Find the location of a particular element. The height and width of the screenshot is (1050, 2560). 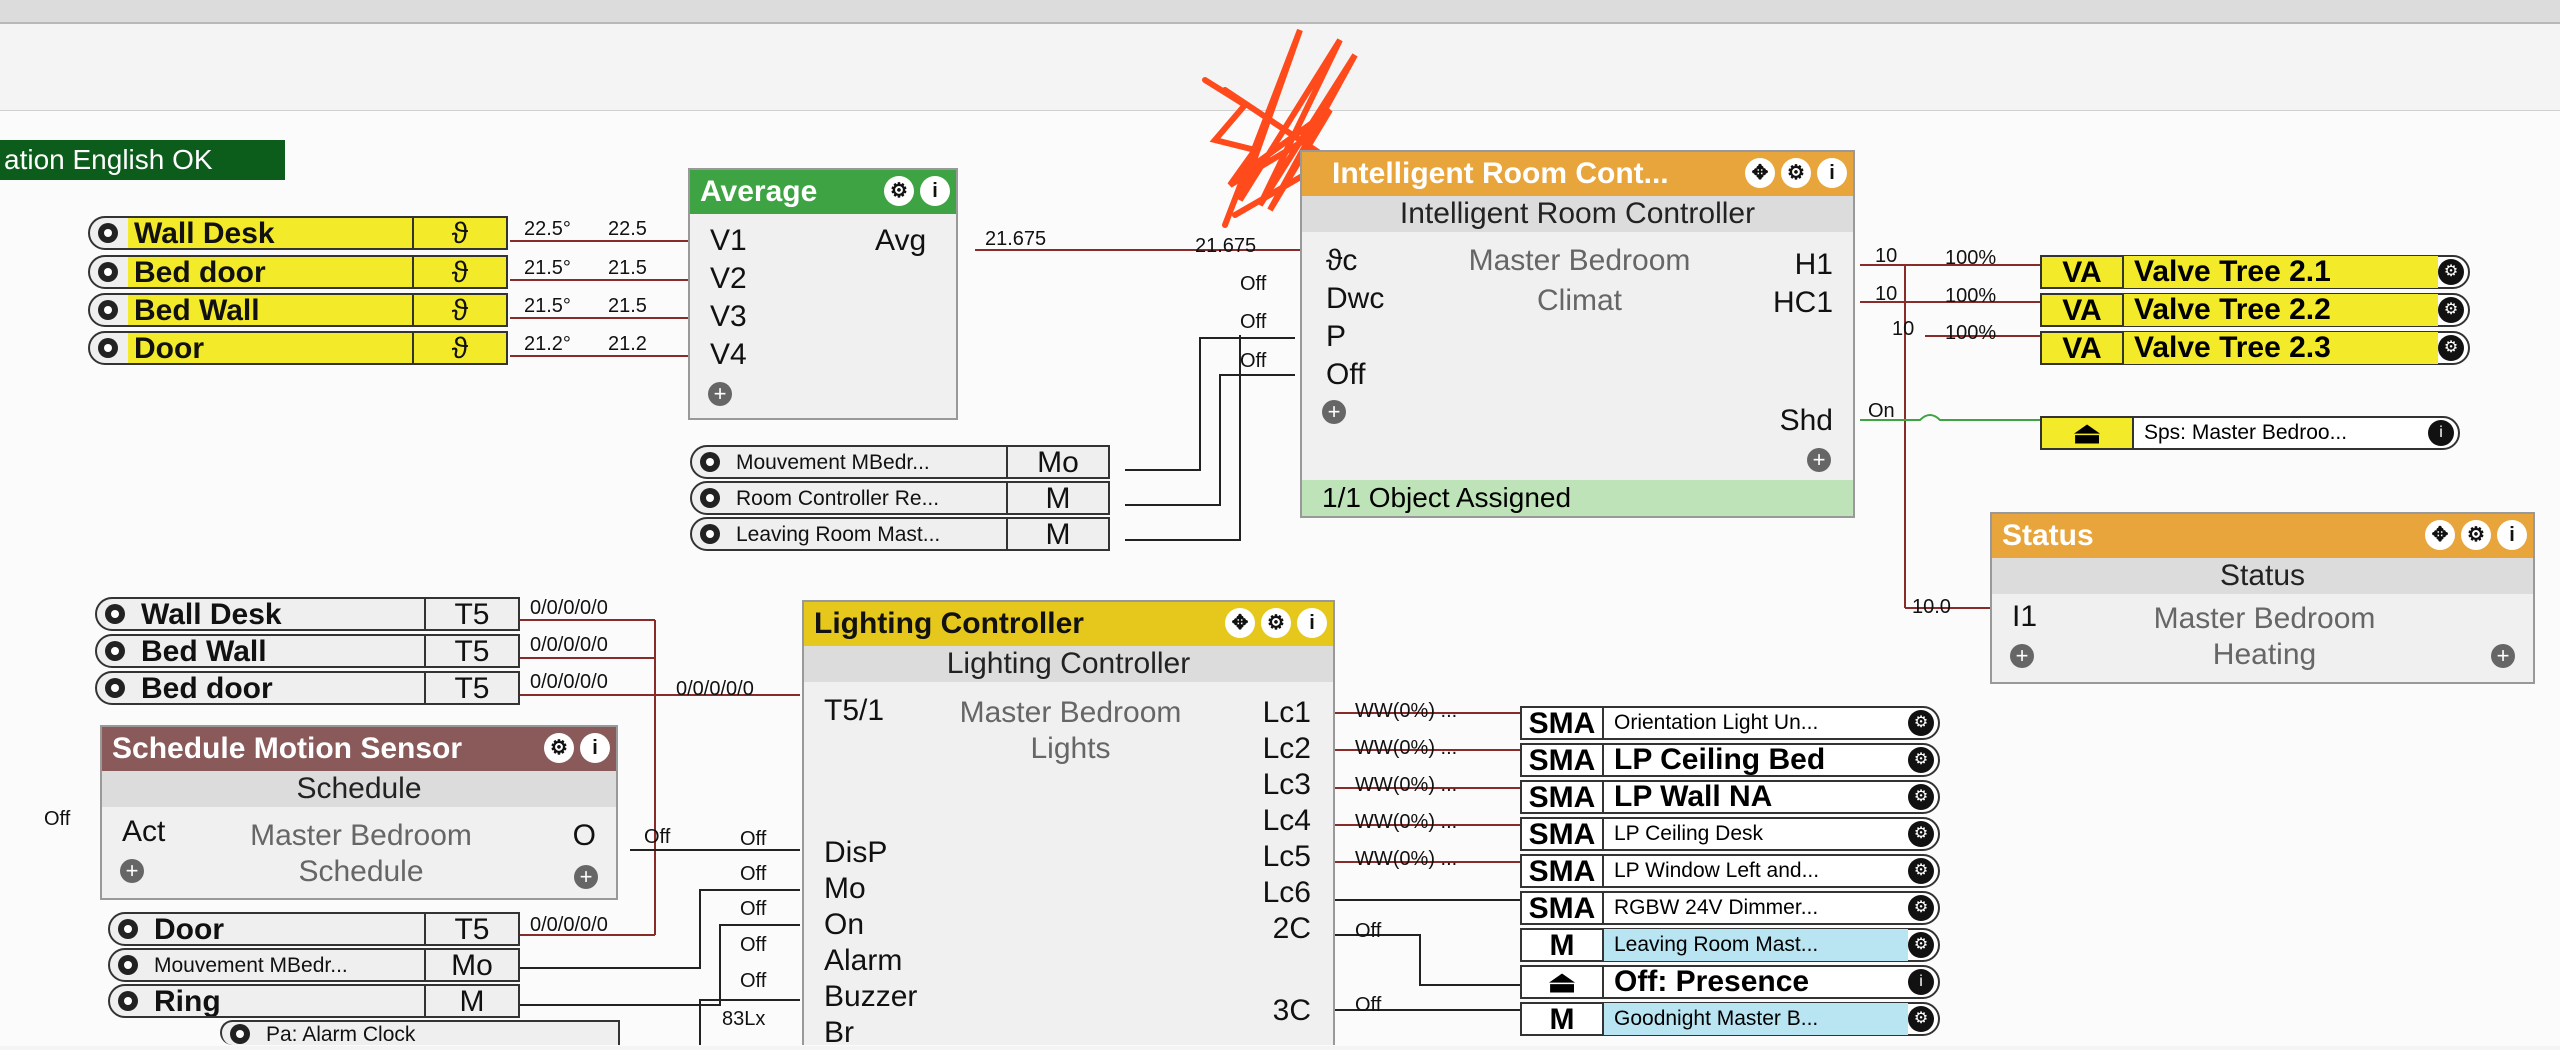

lighting-output-lc1: Lc1 is located at coordinates (1287, 713).